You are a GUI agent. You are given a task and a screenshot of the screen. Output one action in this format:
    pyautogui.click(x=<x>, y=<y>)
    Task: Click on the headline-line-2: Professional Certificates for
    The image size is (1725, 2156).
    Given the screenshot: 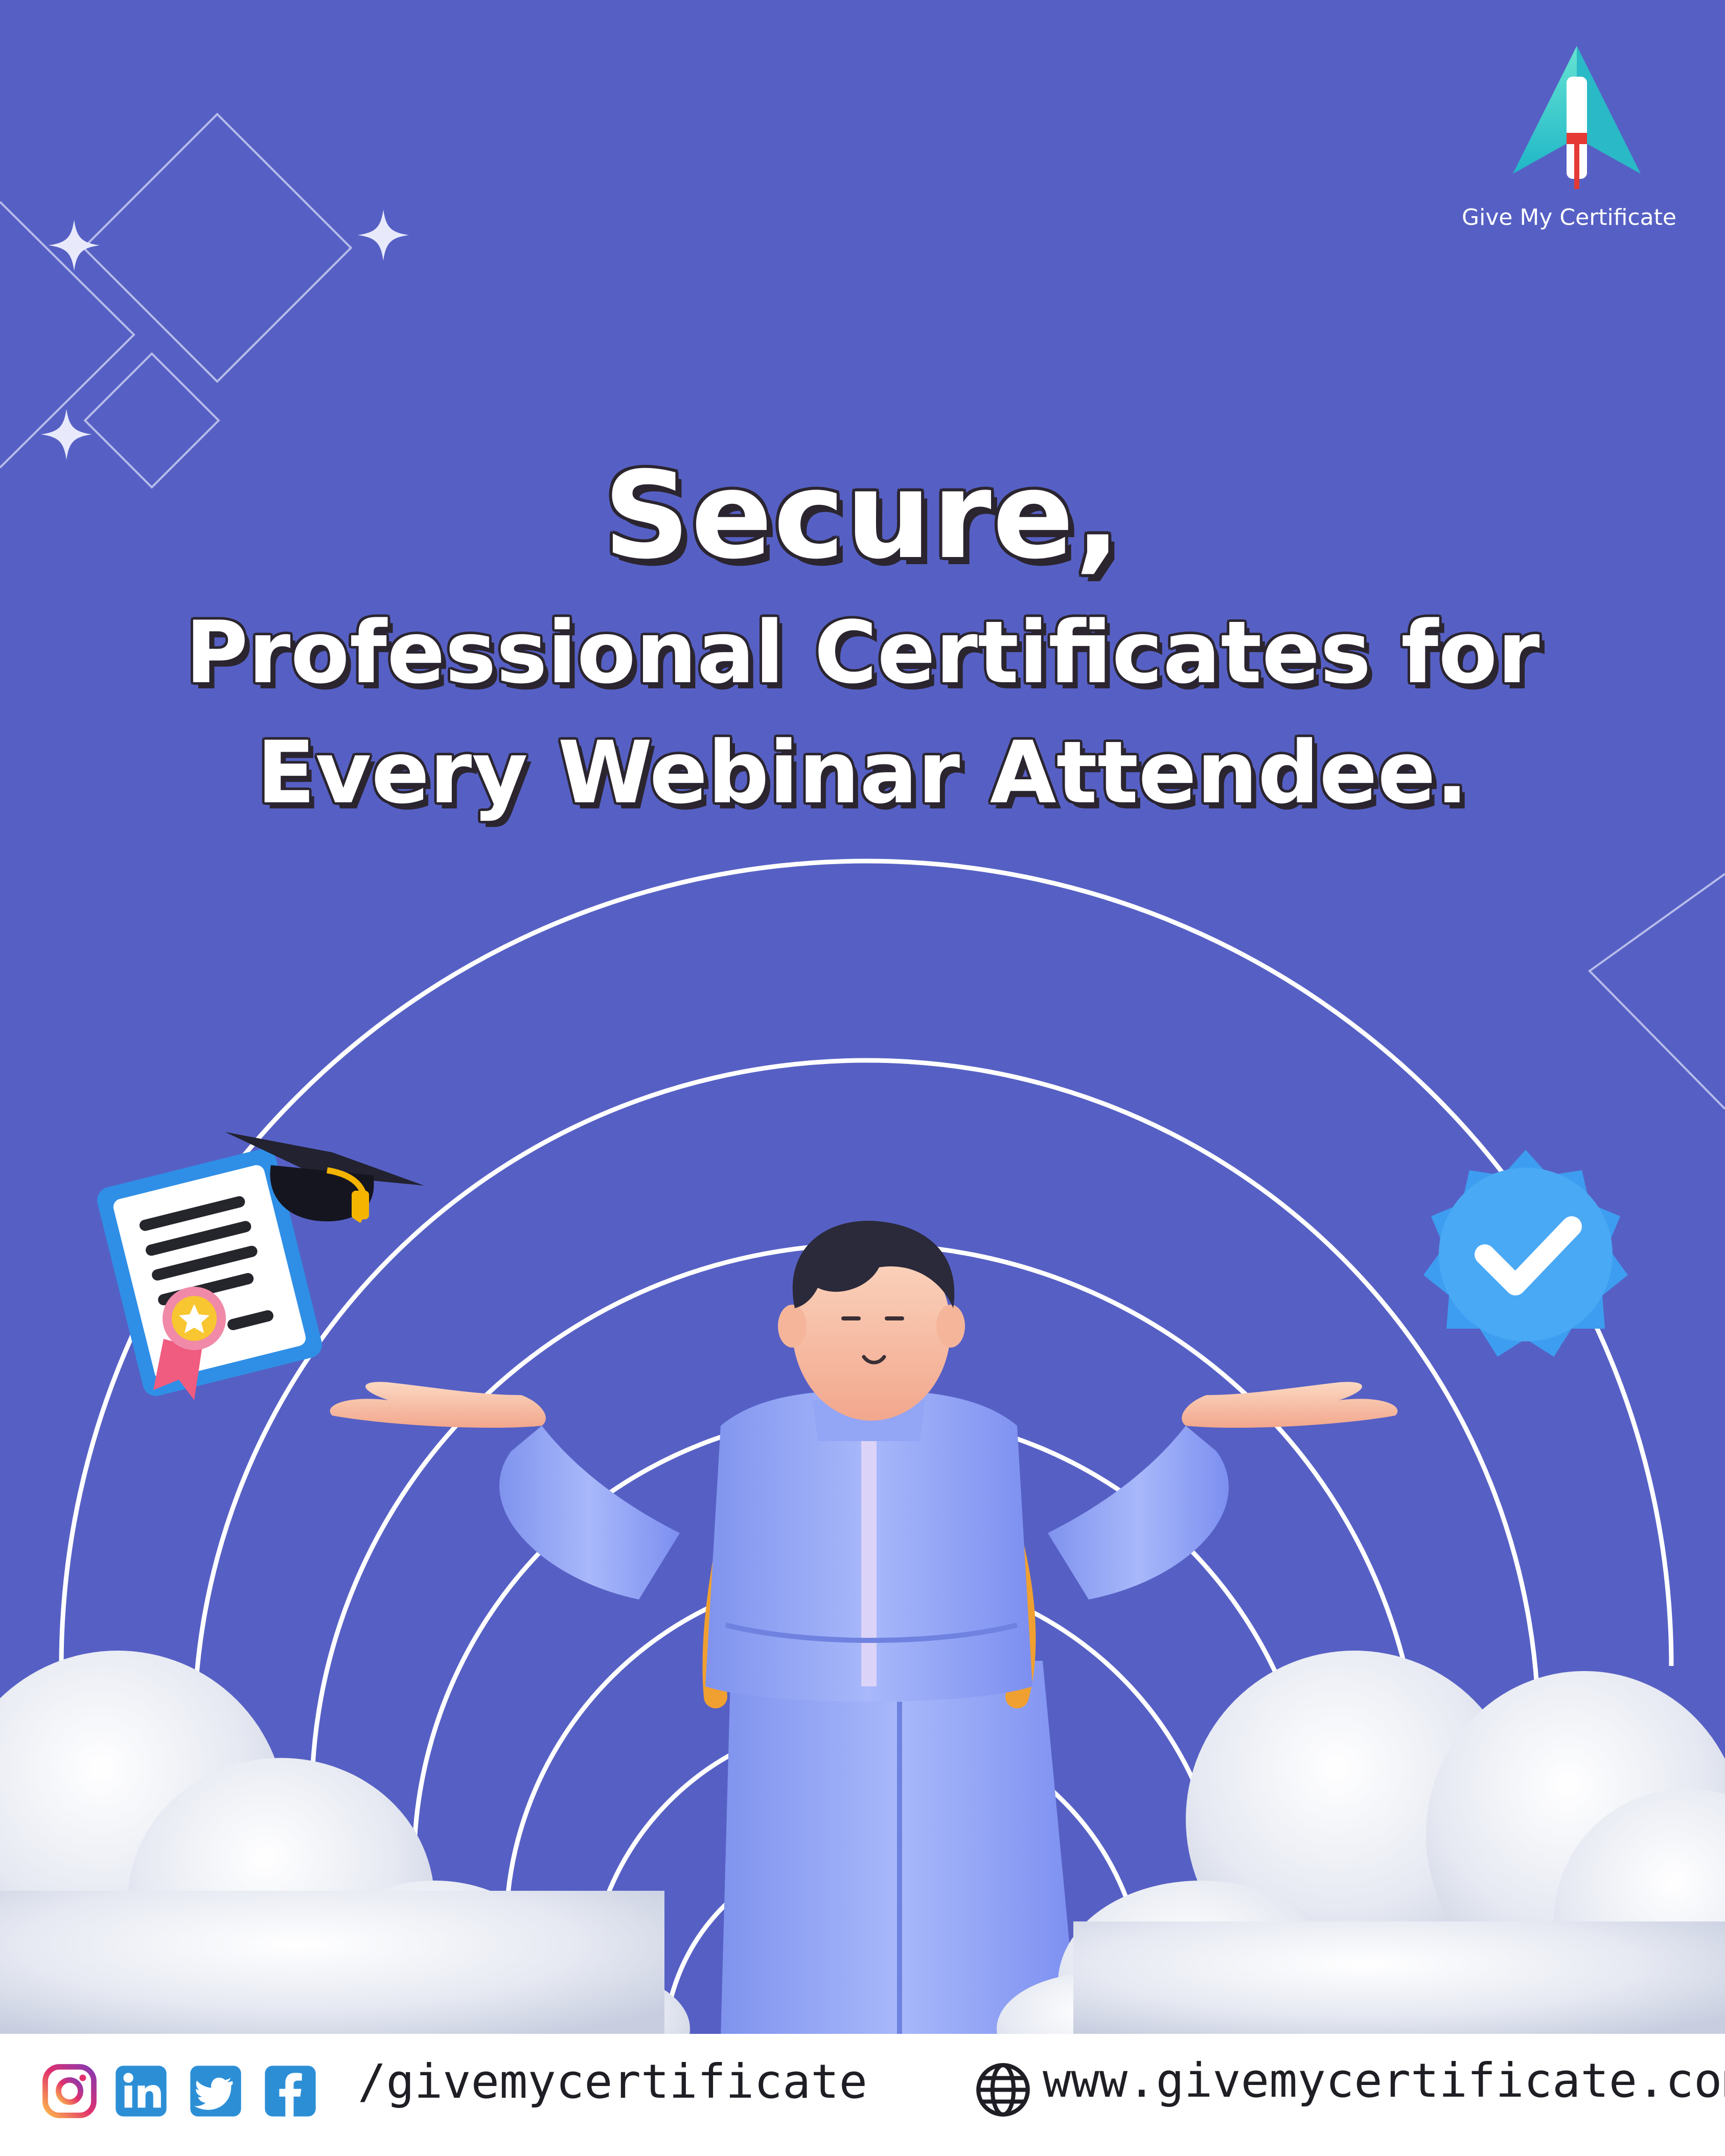 What is the action you would take?
    pyautogui.click(x=862, y=652)
    